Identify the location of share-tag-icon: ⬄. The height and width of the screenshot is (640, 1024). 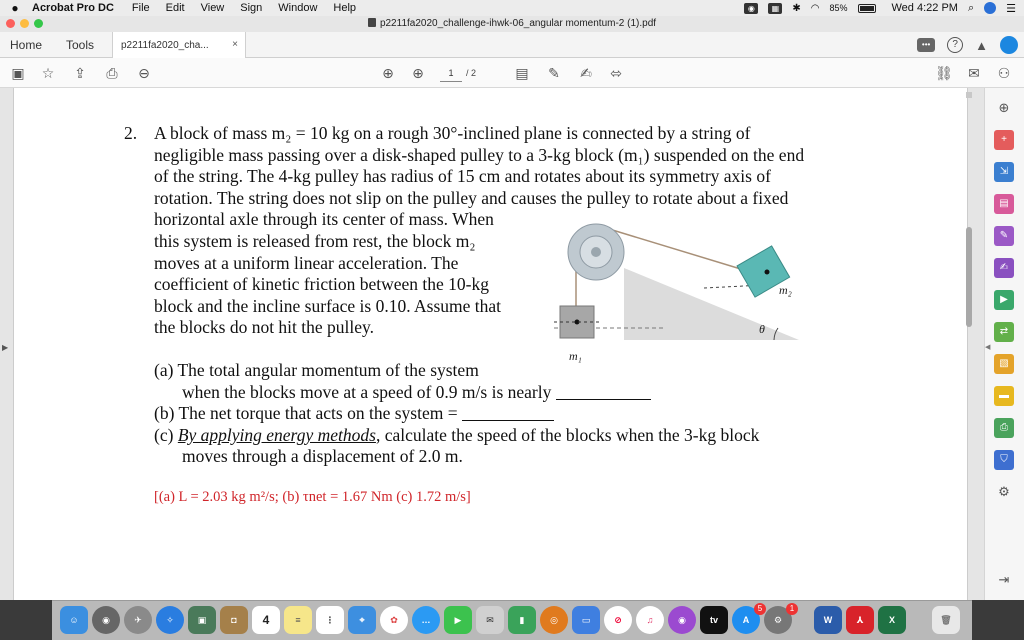
(616, 73).